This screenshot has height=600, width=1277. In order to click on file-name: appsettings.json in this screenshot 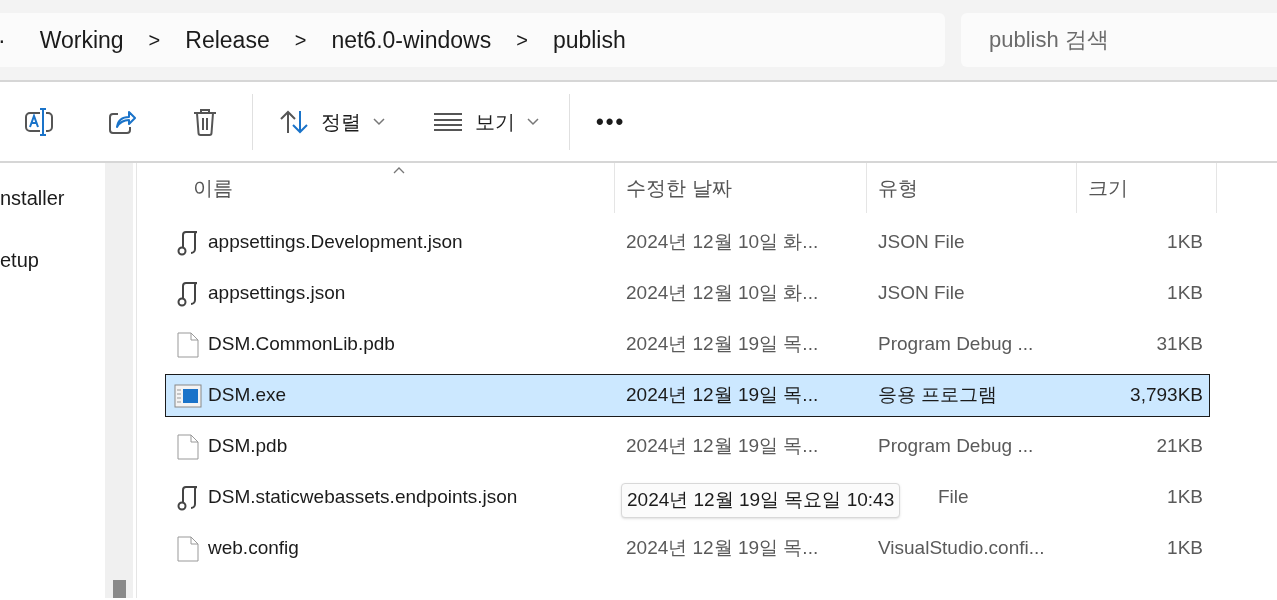, I will do `click(277, 293)`.